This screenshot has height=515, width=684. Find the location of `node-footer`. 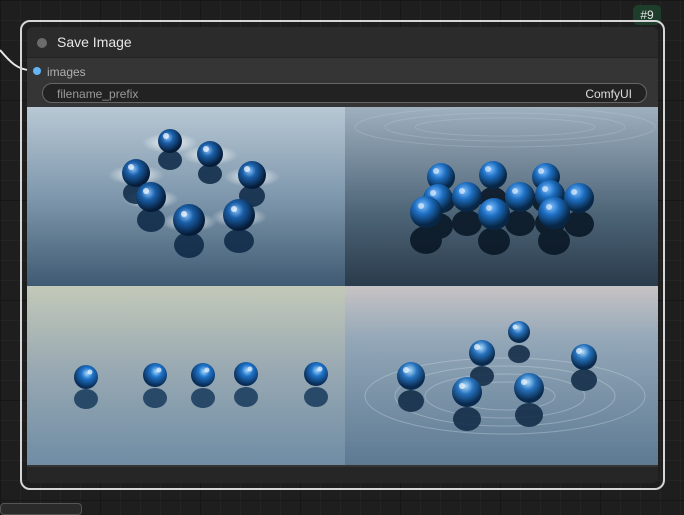

node-footer is located at coordinates (342, 475).